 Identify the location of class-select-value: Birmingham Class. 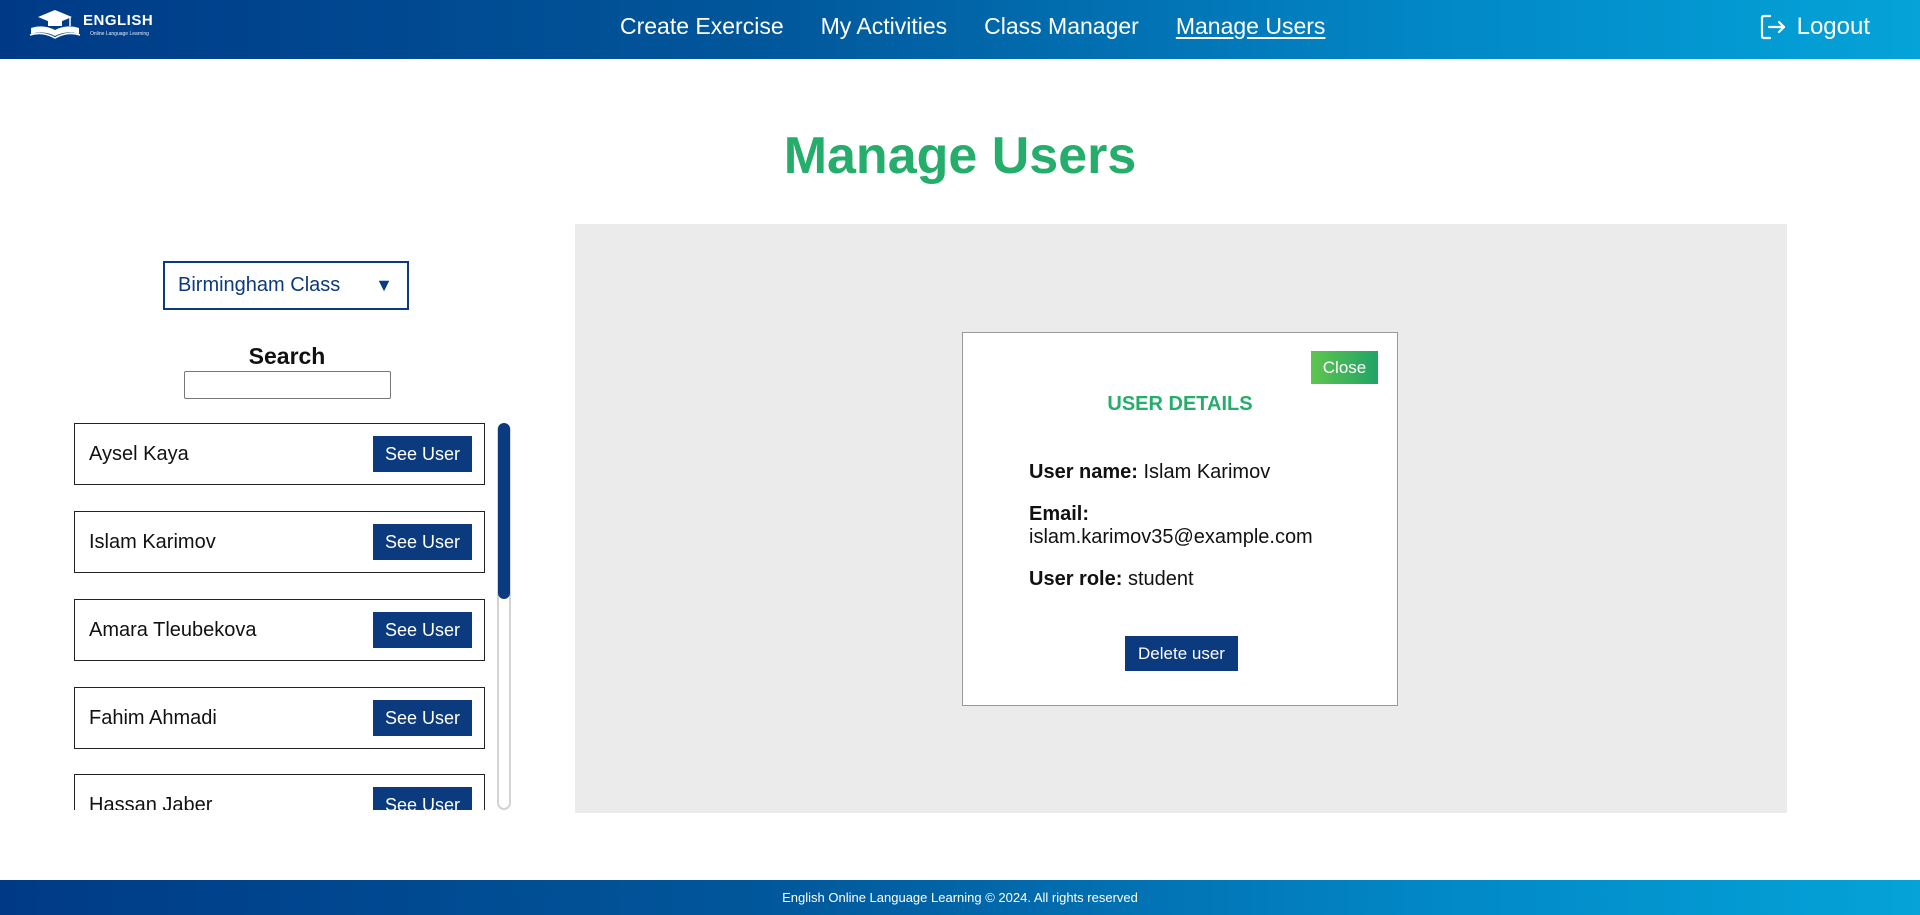
(259, 285).